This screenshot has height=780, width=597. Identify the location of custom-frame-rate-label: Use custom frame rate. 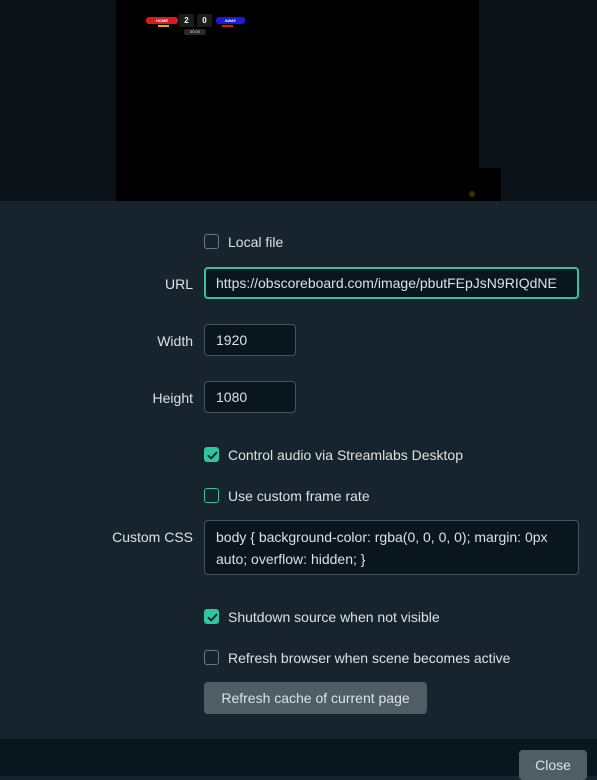
(299, 496).